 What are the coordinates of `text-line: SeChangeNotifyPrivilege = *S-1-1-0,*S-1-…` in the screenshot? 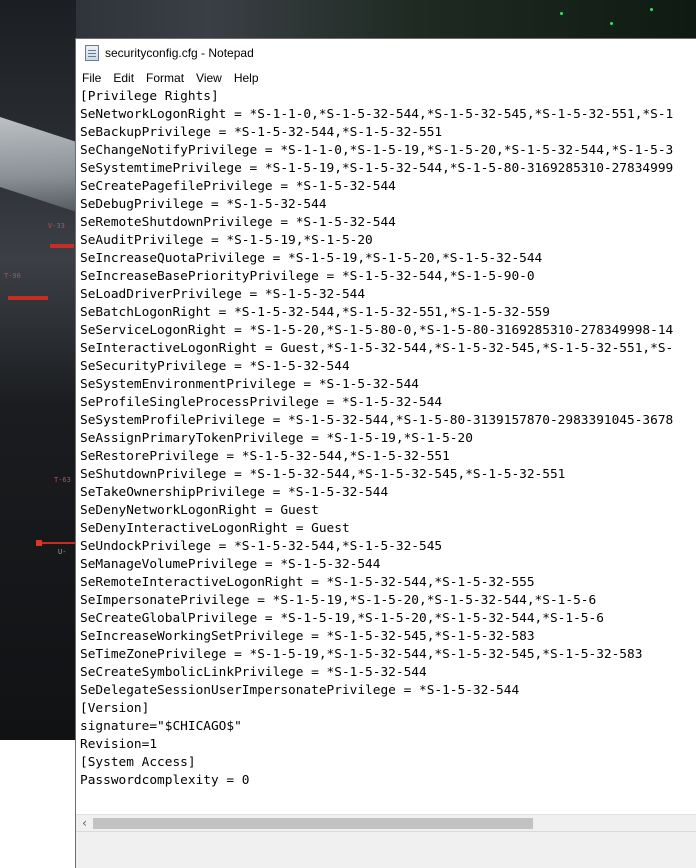 It's located at (386, 151).